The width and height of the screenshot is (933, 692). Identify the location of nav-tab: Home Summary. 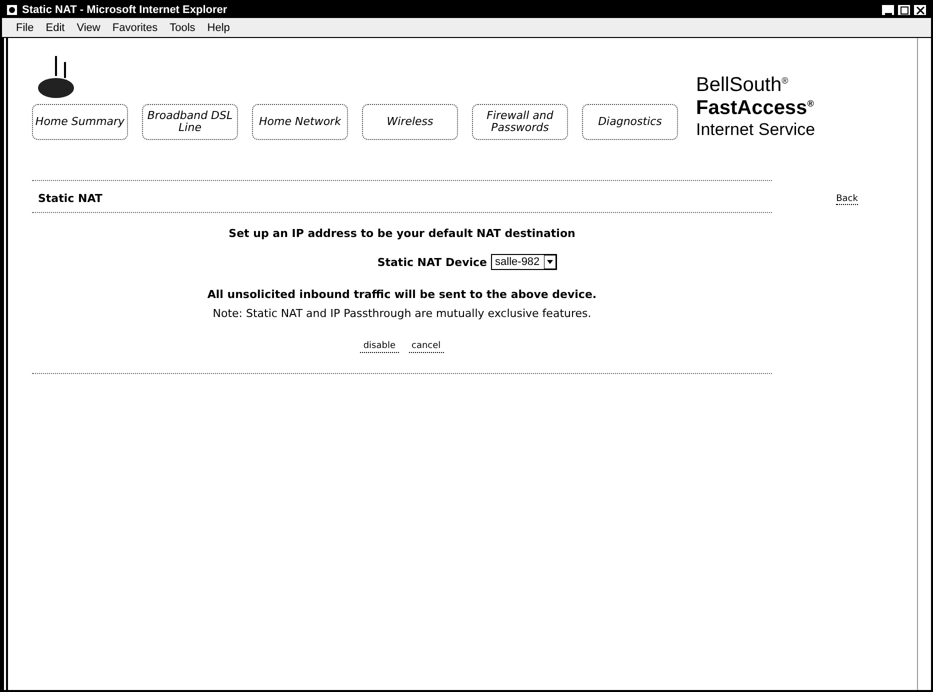
(80, 122).